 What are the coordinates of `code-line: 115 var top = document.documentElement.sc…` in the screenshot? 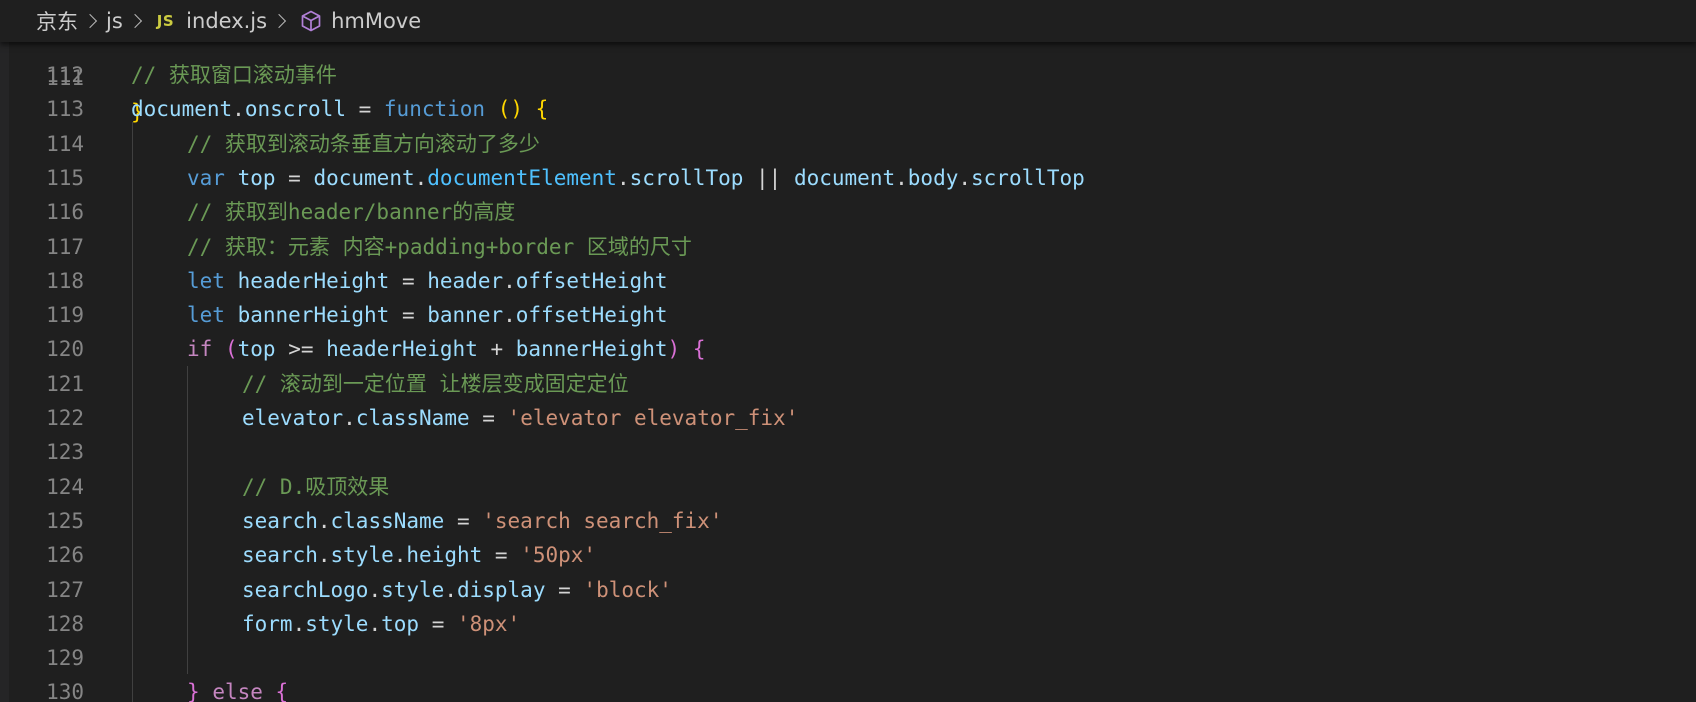 It's located at (848, 178).